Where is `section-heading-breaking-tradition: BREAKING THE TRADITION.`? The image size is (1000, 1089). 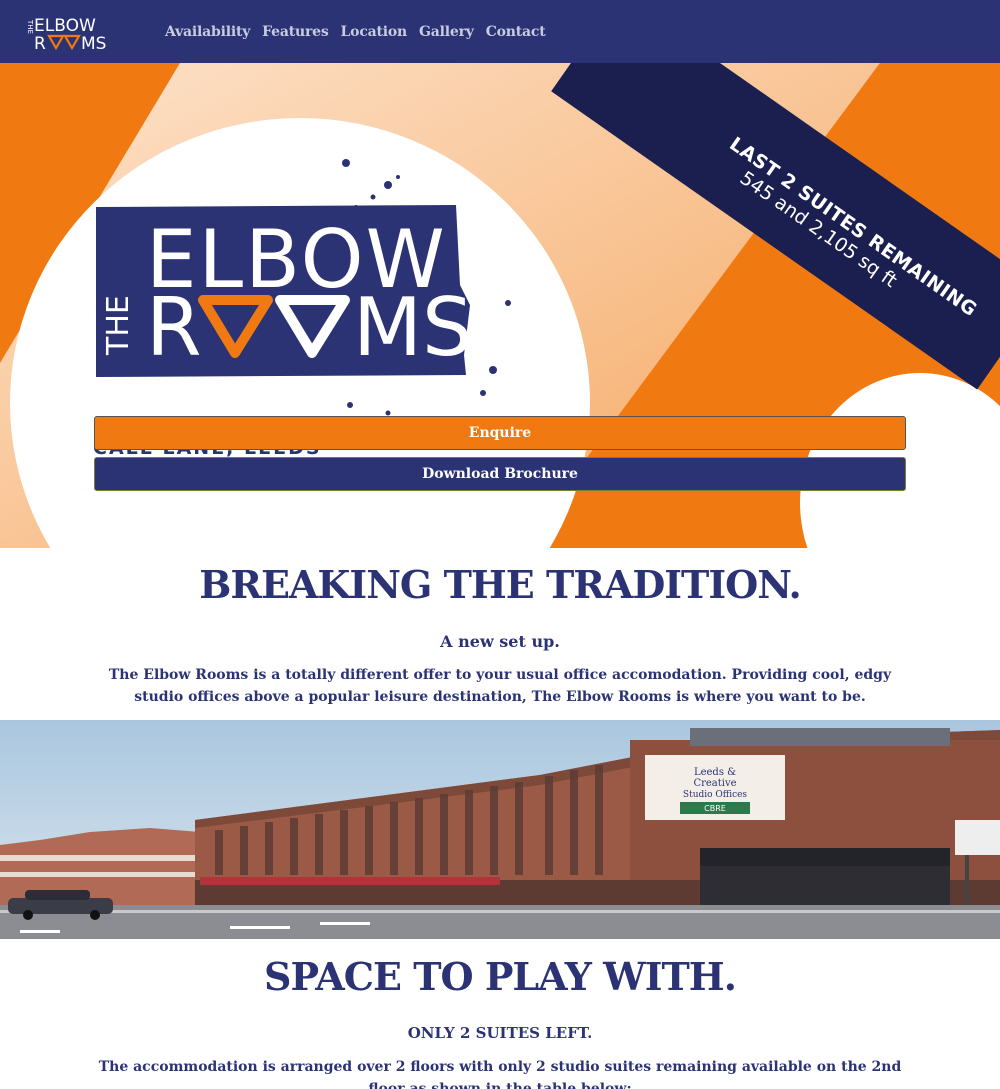 section-heading-breaking-tradition: BREAKING THE TRADITION. is located at coordinates (500, 584).